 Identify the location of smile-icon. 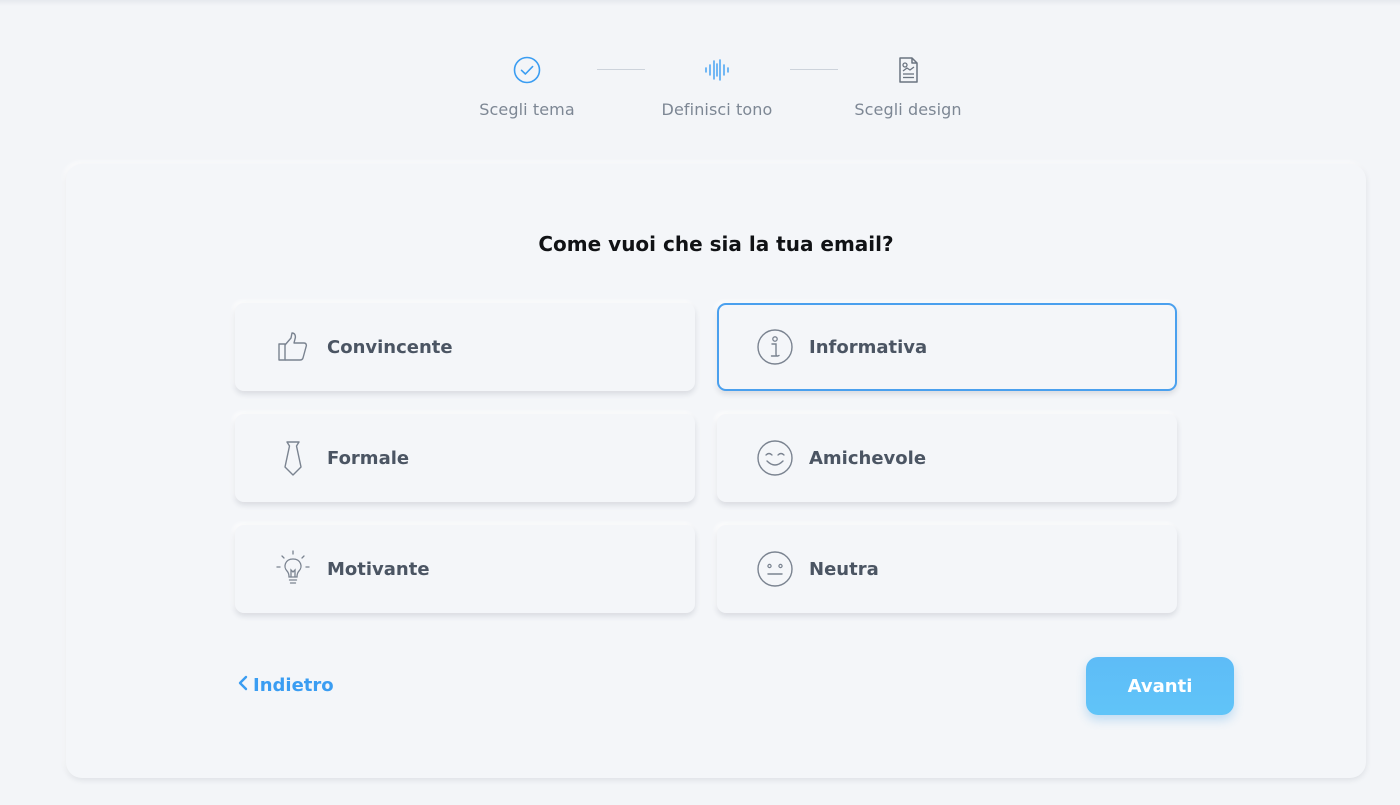
(775, 458).